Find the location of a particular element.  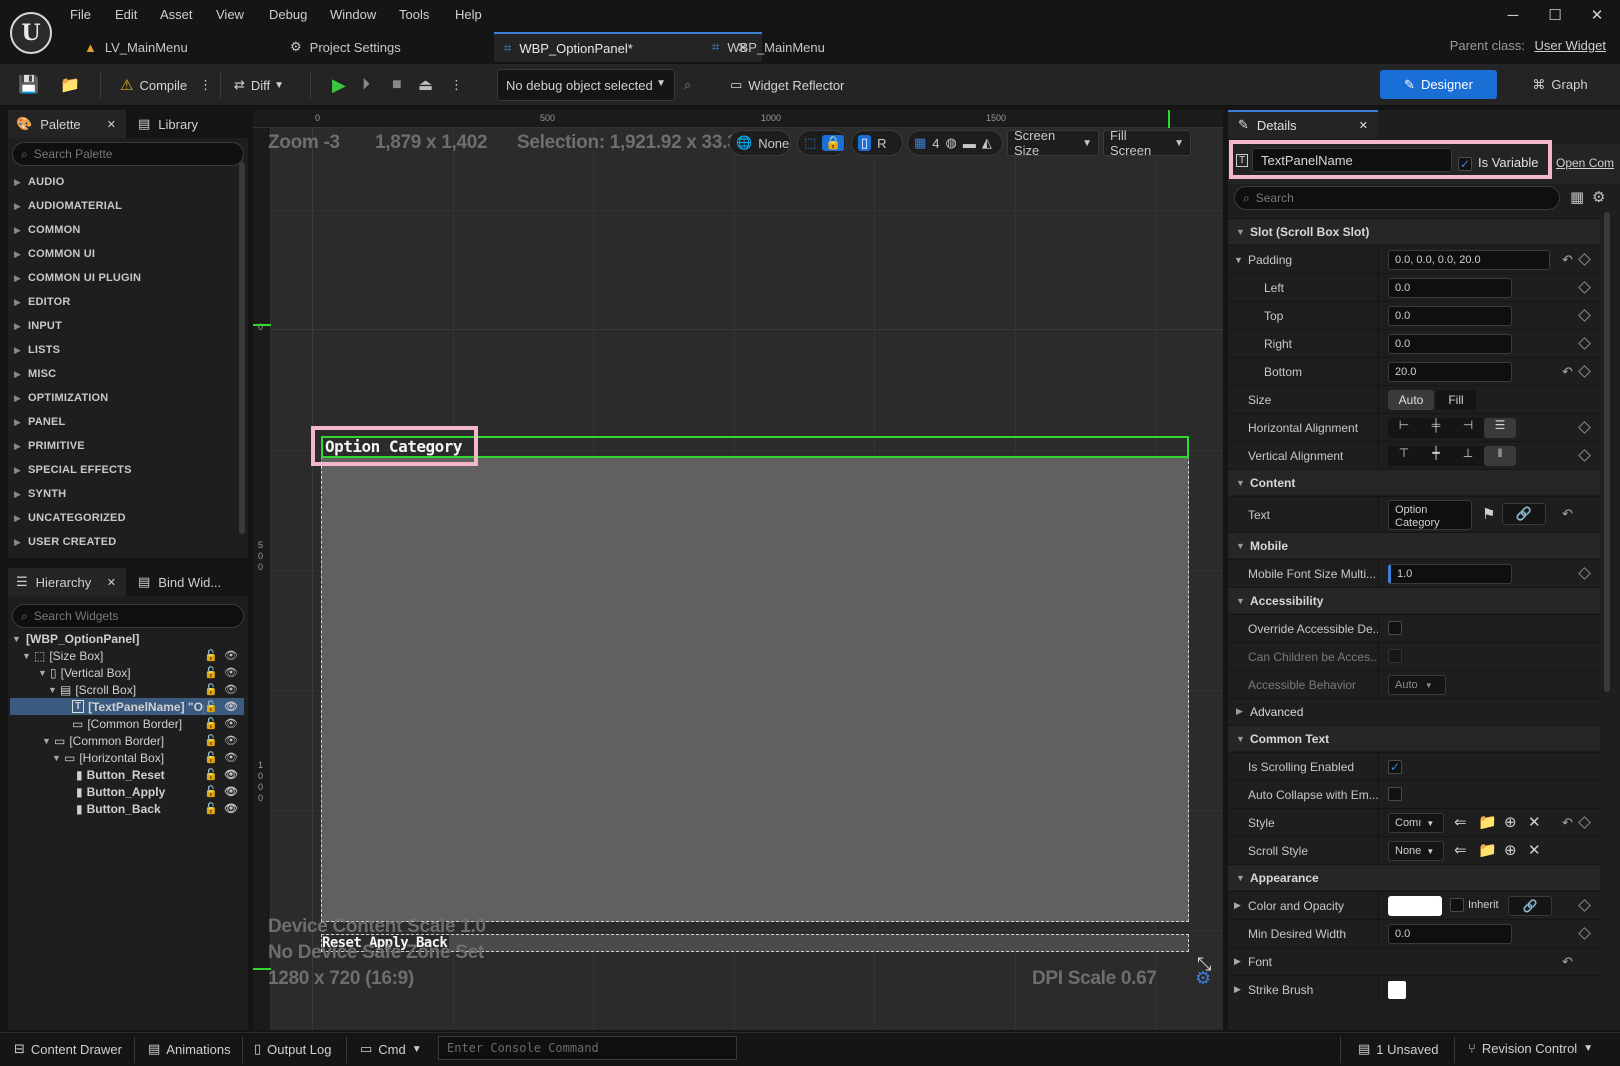

palette-category: ▶ COMMON is located at coordinates (47, 230).